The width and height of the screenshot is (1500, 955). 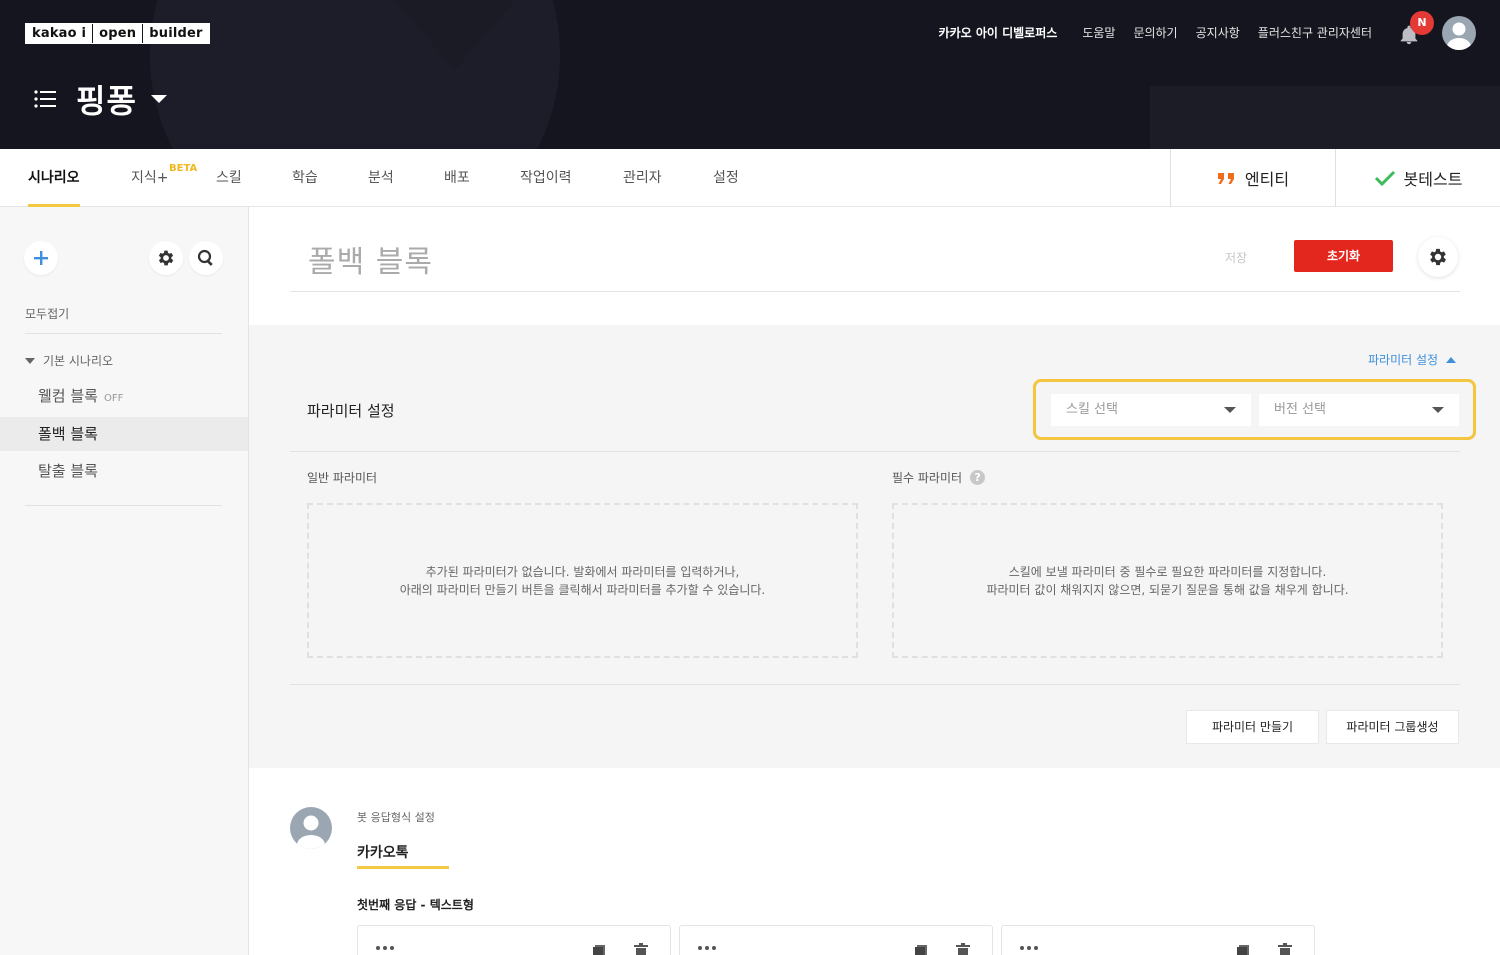 I want to click on sidebar-settings-button, so click(x=166, y=258).